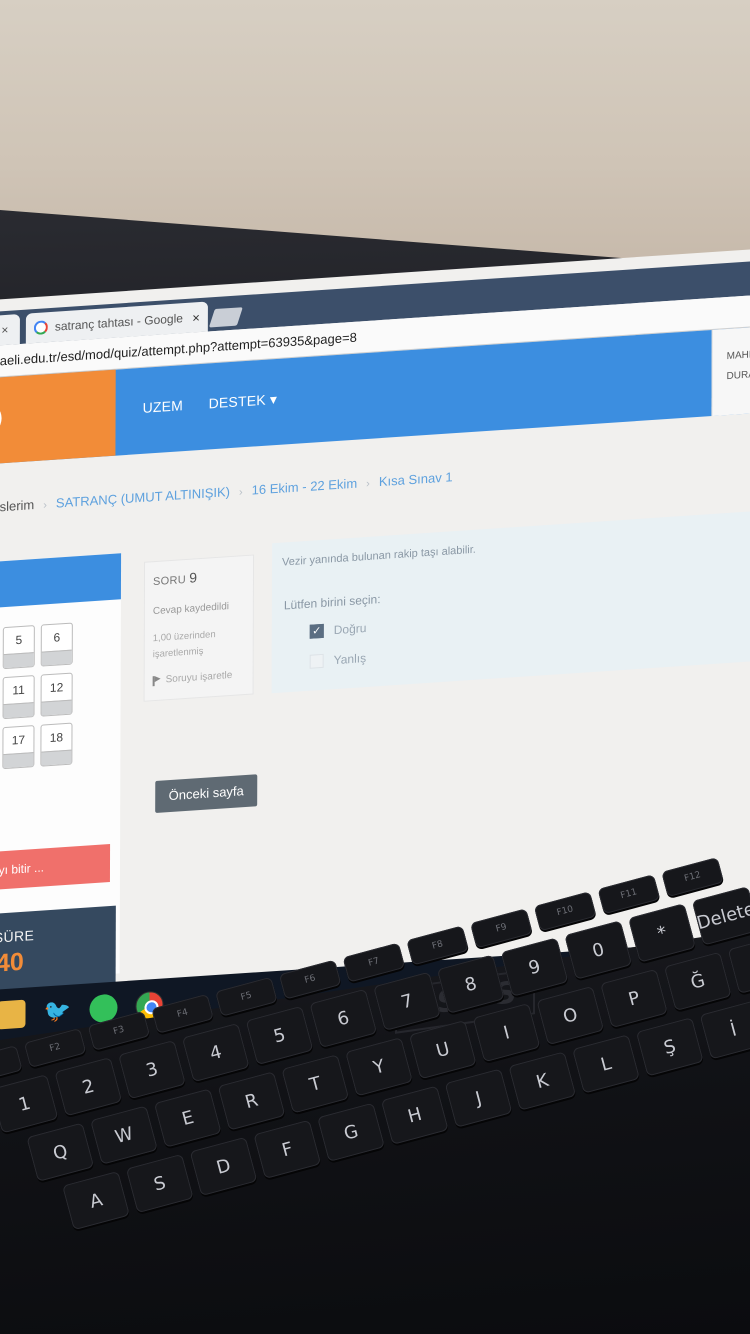 The image size is (750, 1334). What do you see at coordinates (19, 640) in the screenshot?
I see `question-number: 5` at bounding box center [19, 640].